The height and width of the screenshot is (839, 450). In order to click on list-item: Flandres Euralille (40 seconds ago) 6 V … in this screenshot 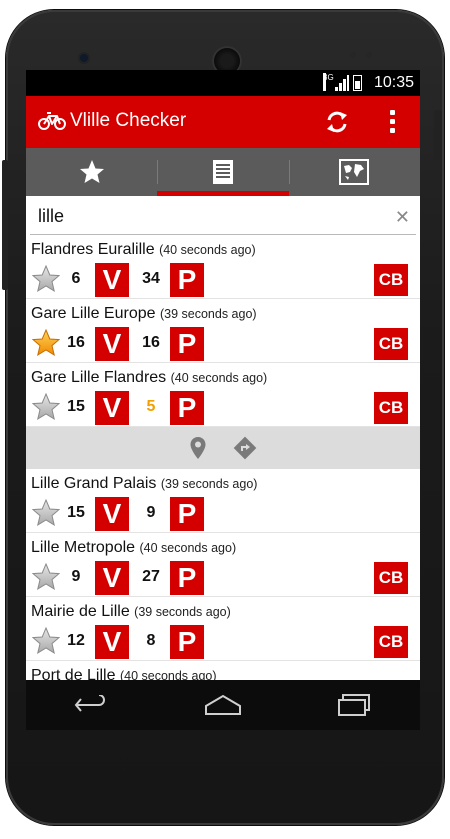, I will do `click(223, 267)`.